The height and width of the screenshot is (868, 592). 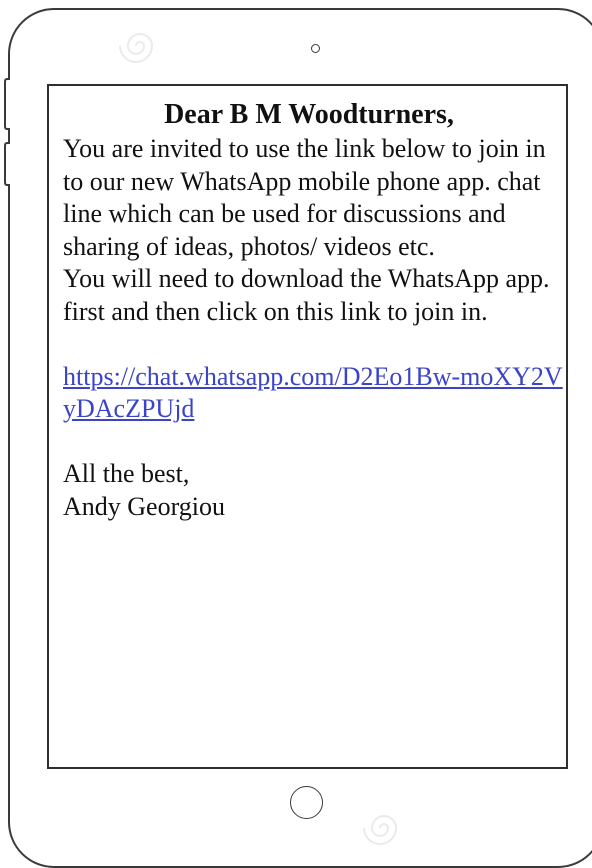 What do you see at coordinates (306, 802) in the screenshot?
I see `home-button-icon` at bounding box center [306, 802].